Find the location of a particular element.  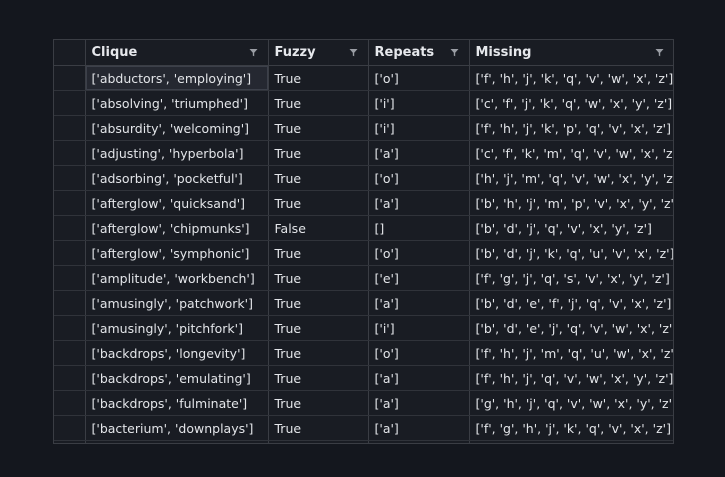

table-row is located at coordinates (363, 441).